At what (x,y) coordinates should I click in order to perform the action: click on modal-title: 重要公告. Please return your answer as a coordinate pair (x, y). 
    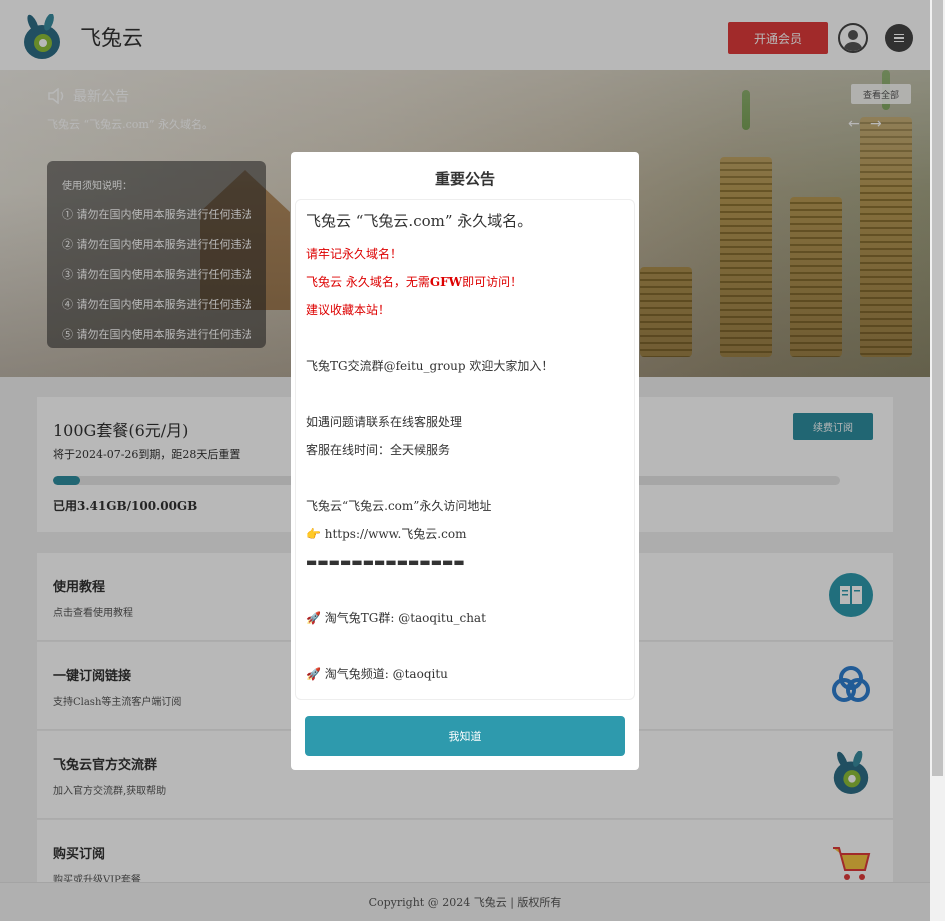
    Looking at the image, I should click on (464, 179).